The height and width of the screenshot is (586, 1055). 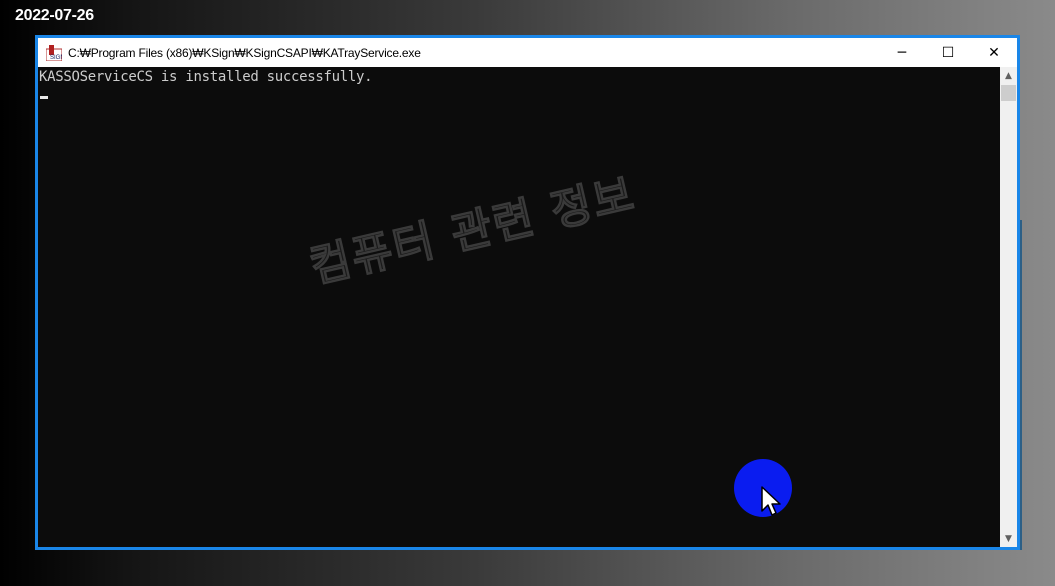 What do you see at coordinates (44, 97) in the screenshot?
I see `text-cursor` at bounding box center [44, 97].